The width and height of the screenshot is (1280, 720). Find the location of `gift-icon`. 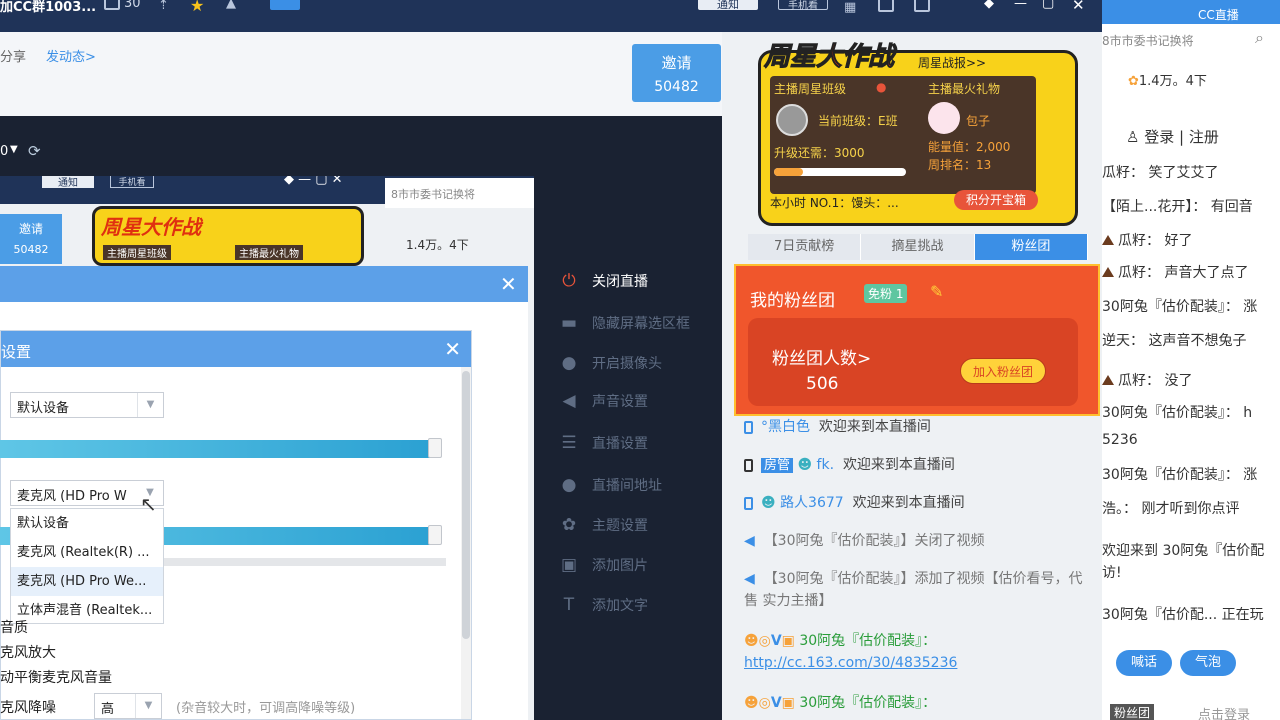

gift-icon is located at coordinates (944, 118).